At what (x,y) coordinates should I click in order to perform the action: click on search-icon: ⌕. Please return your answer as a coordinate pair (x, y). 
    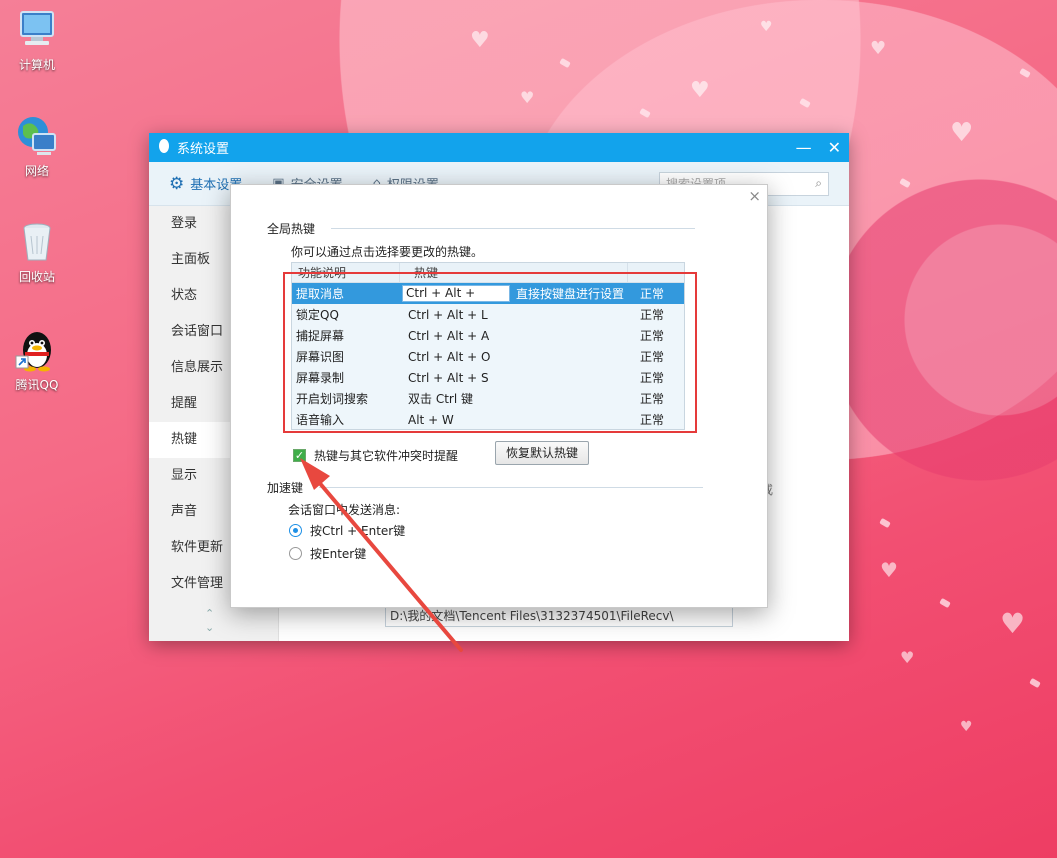
    Looking at the image, I should click on (818, 183).